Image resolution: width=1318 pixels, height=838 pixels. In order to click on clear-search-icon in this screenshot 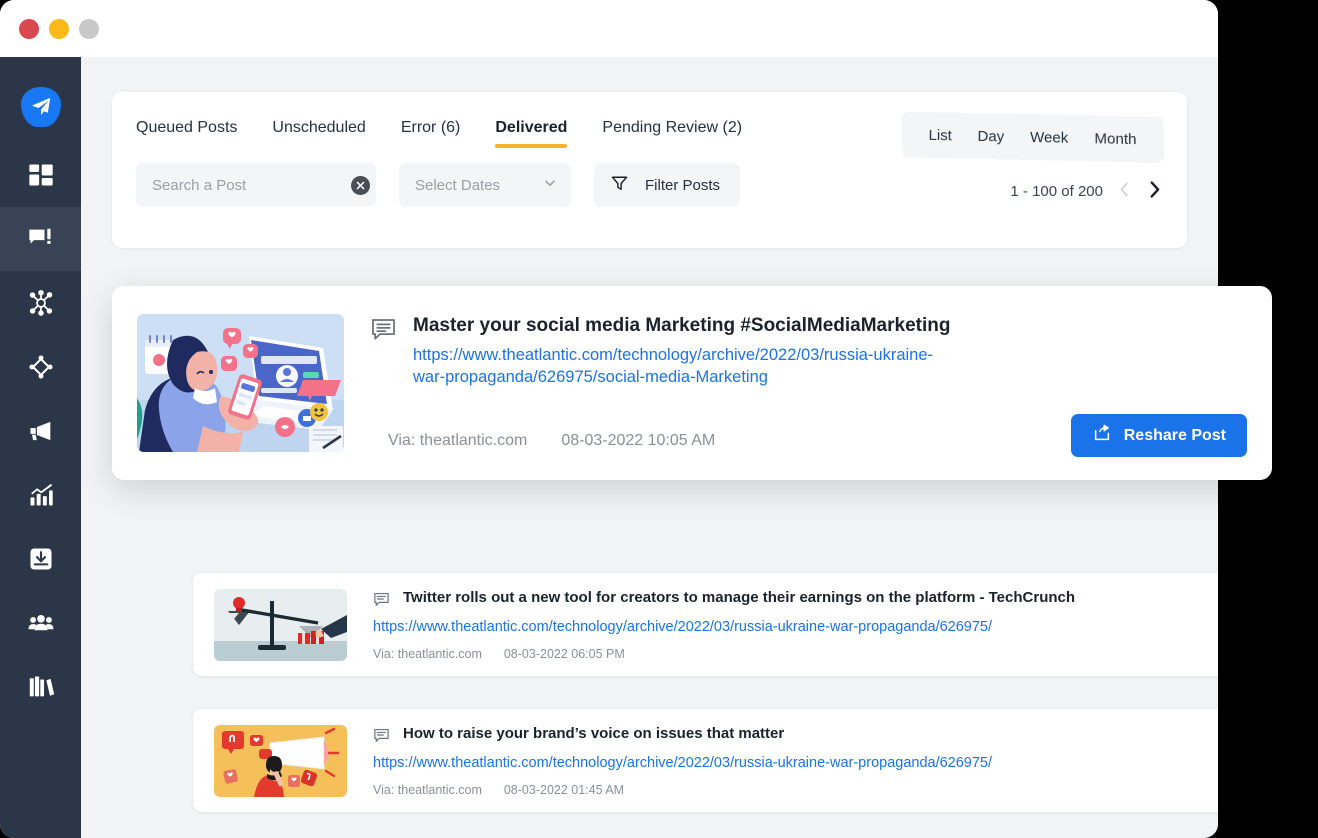, I will do `click(360, 185)`.